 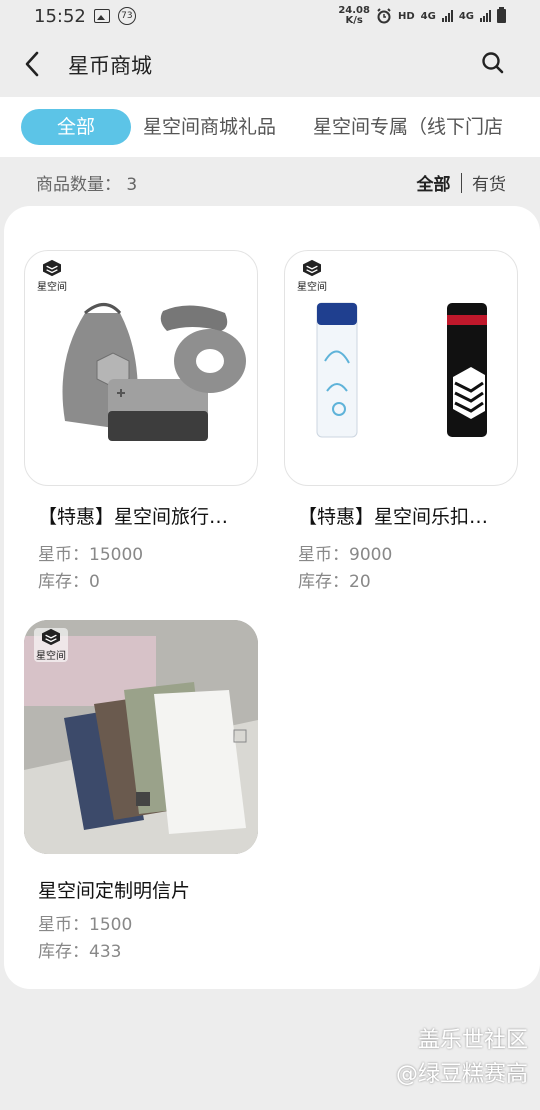 I want to click on filter-divider, so click(x=461, y=182).